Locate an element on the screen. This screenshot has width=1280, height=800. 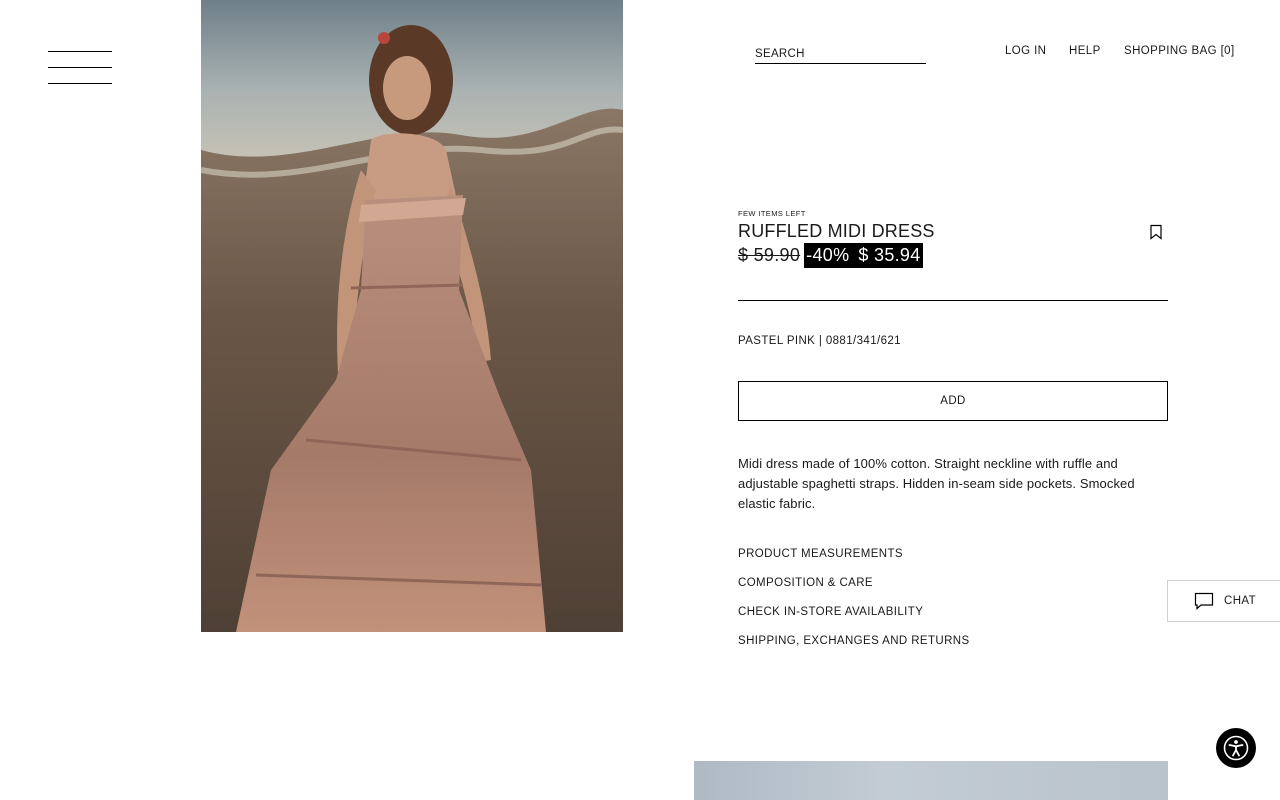
chat-button: CHAT is located at coordinates (1223, 601).